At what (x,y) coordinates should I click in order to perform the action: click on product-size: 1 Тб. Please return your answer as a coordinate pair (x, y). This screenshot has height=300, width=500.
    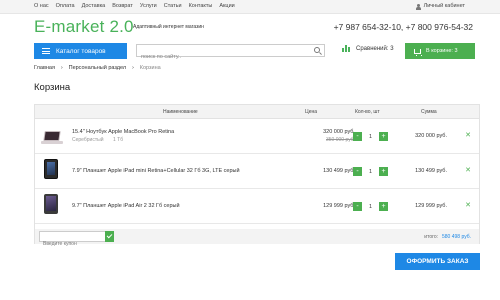
    Looking at the image, I should click on (118, 140).